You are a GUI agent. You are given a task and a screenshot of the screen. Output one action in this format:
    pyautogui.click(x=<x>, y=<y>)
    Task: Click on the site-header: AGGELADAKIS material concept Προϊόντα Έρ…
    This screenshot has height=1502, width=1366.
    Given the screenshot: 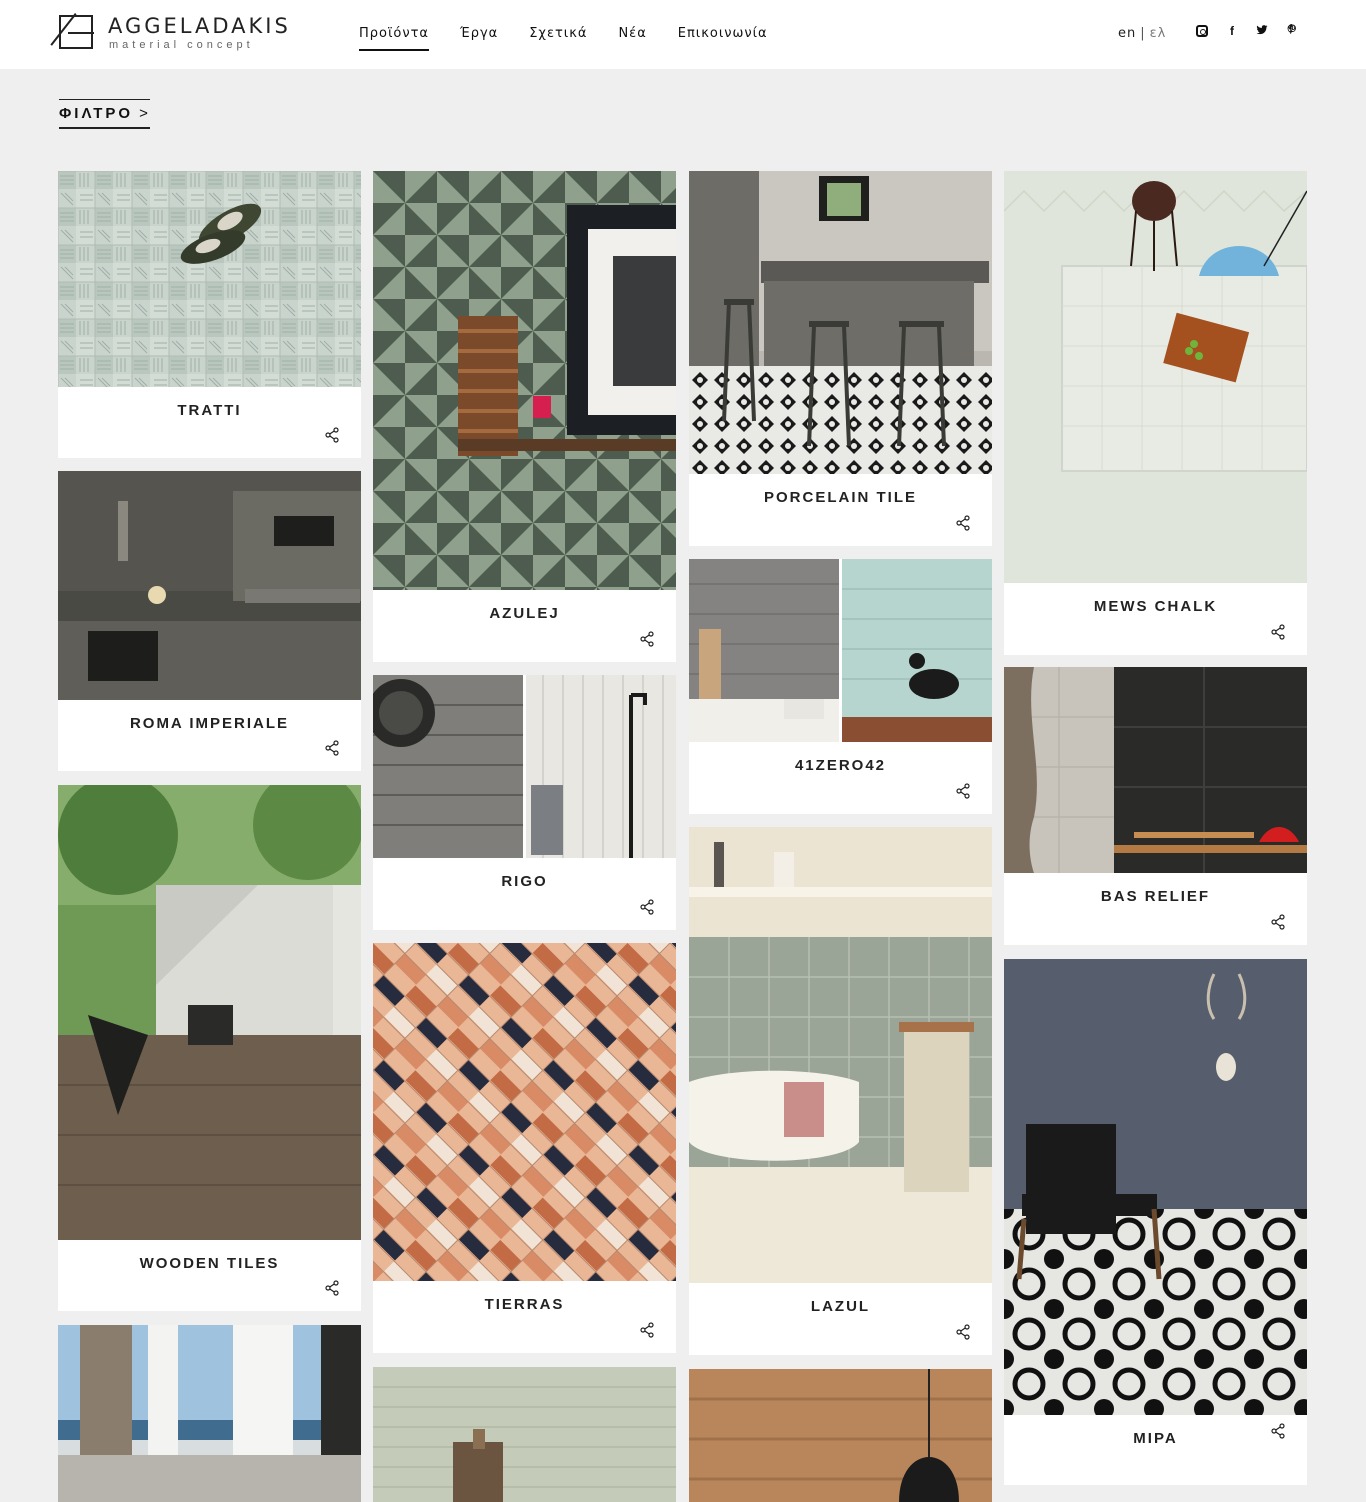 What is the action you would take?
    pyautogui.click(x=683, y=34)
    